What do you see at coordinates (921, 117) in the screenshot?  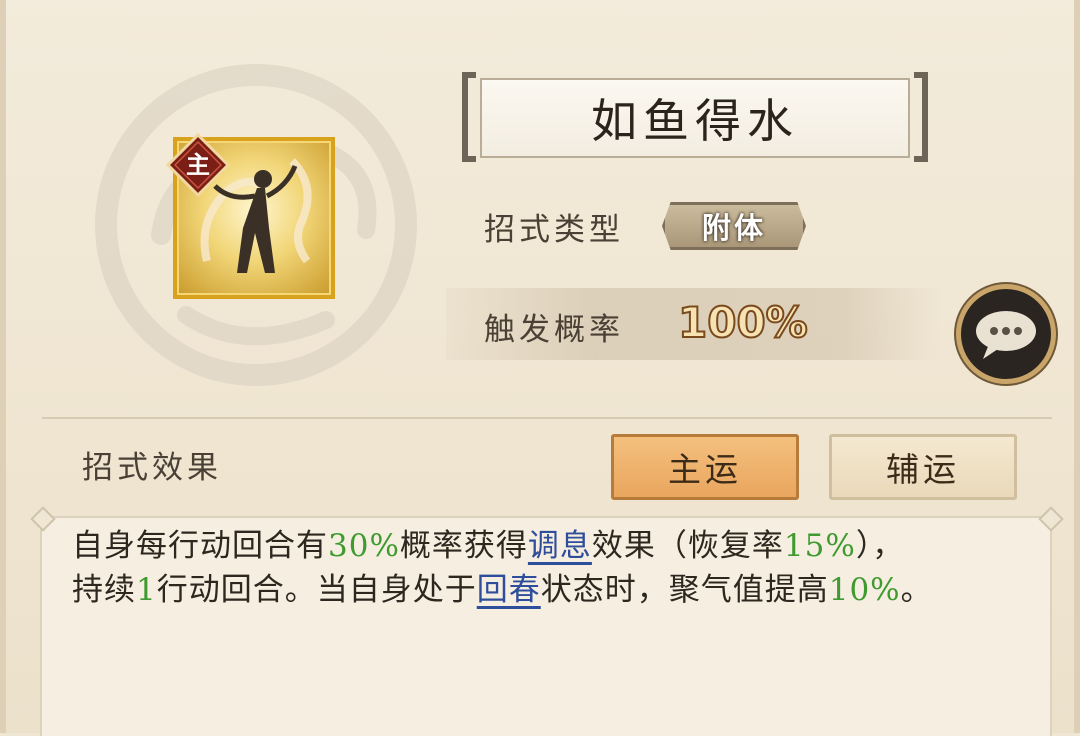 I see `title-bracket-right` at bounding box center [921, 117].